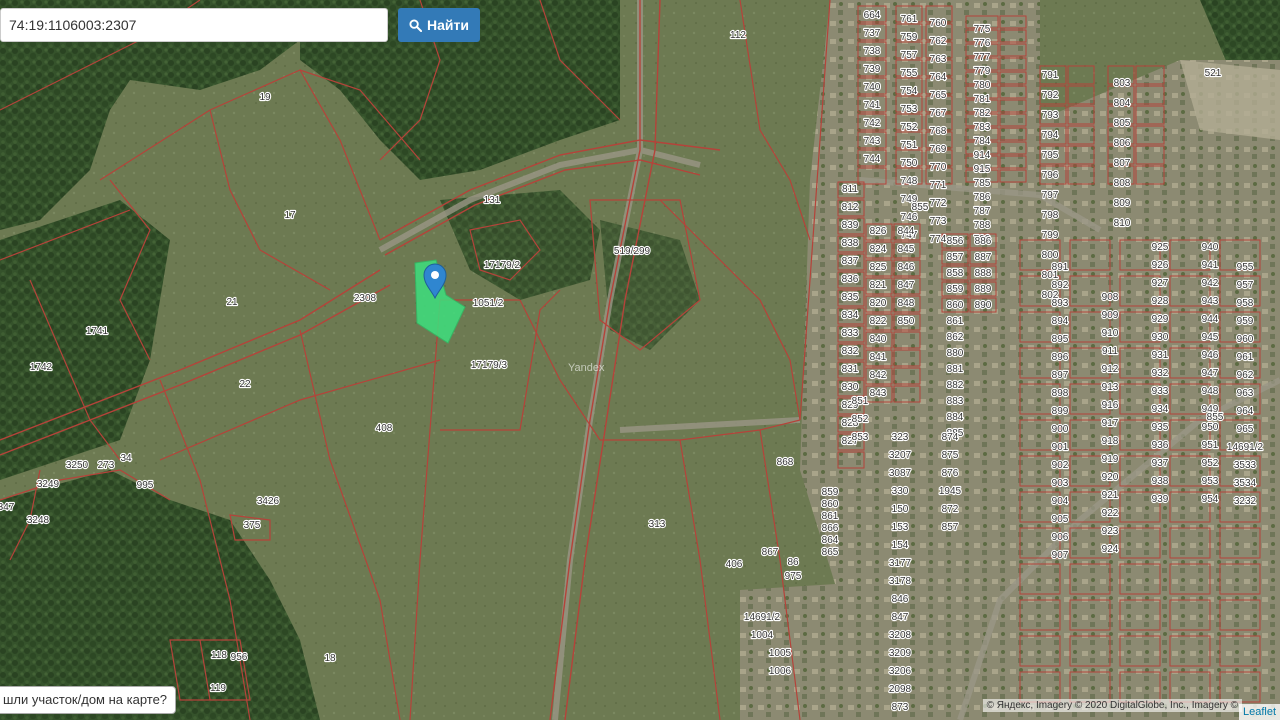 This screenshot has height=720, width=1280. Describe the element at coordinates (657, 524) in the screenshot. I see `parcel-label: 313` at that location.